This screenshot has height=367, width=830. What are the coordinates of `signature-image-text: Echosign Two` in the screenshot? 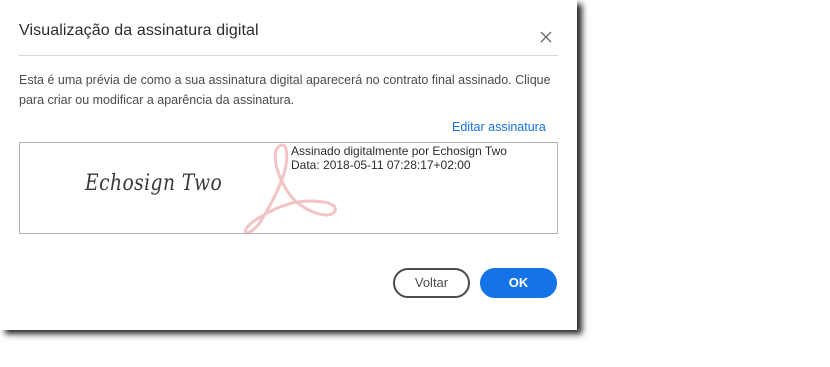 It's located at (154, 183).